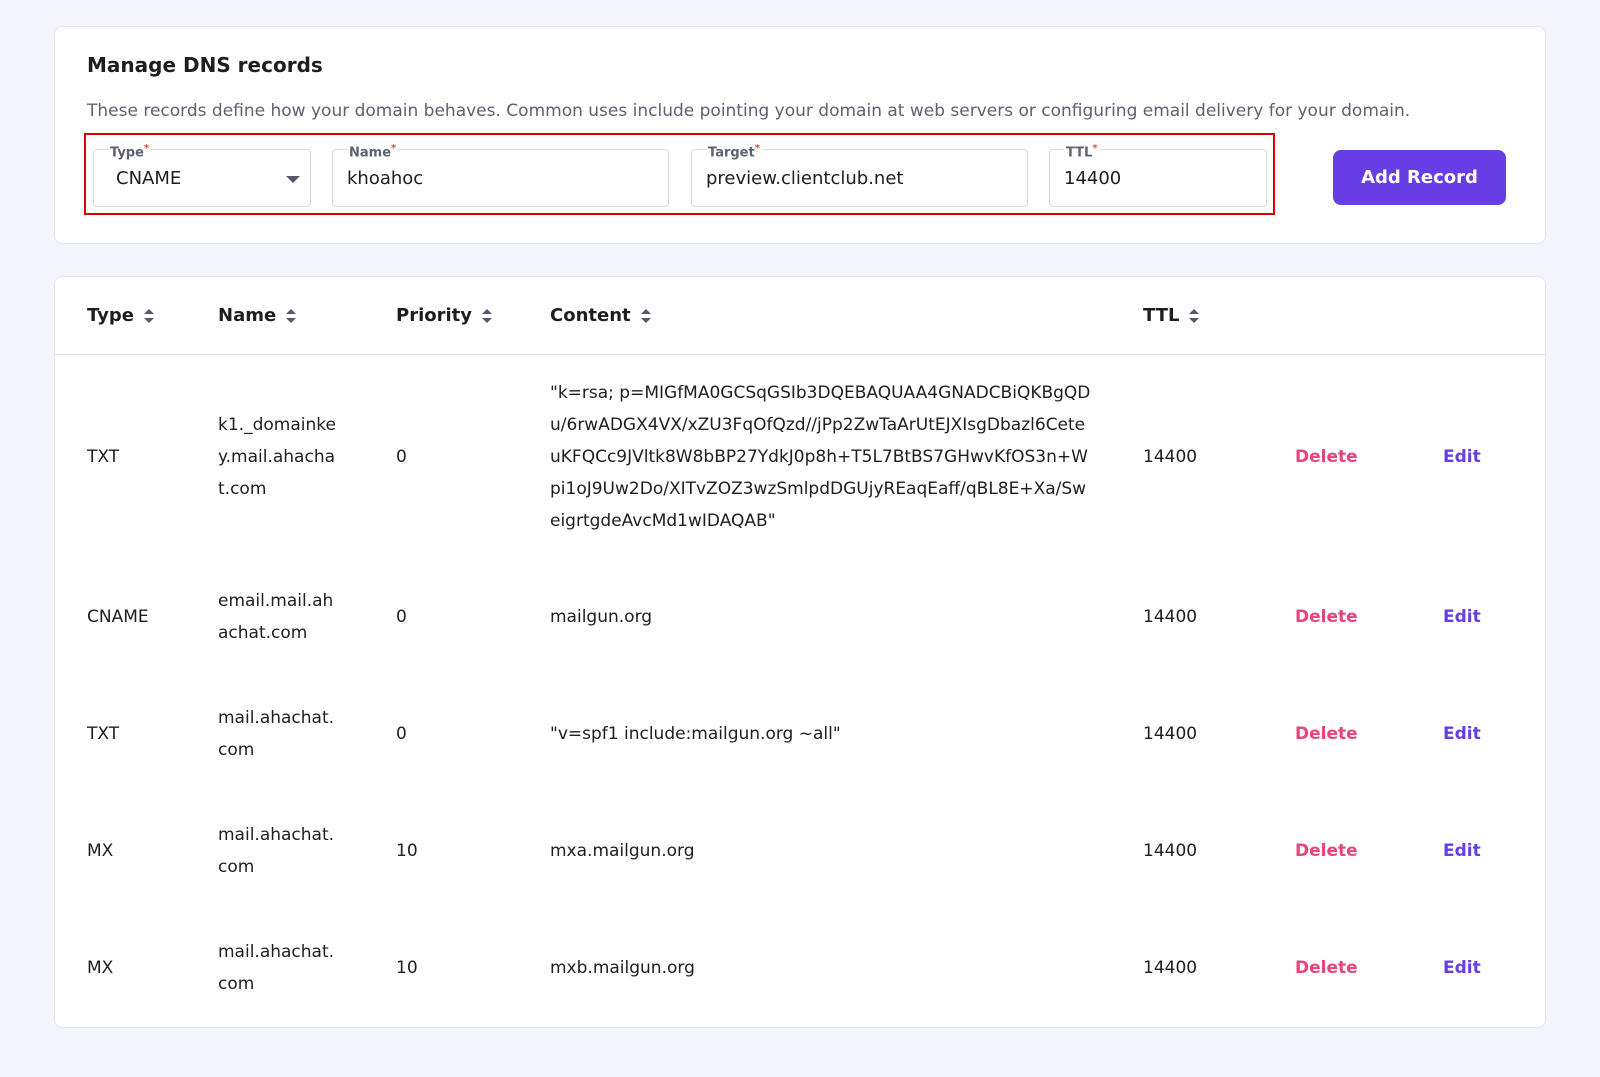 The height and width of the screenshot is (1077, 1600). What do you see at coordinates (149, 178) in the screenshot?
I see `type-select-value: CNAME` at bounding box center [149, 178].